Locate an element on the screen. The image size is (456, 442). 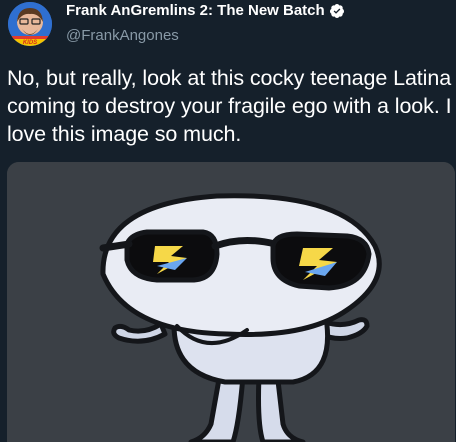
verified-badge-icon is located at coordinates (336, 10).